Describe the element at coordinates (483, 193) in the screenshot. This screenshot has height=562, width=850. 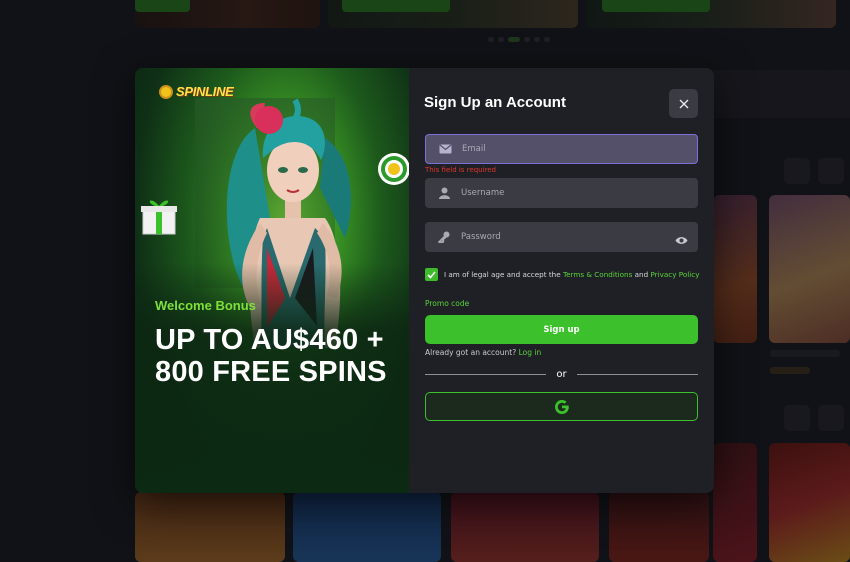
I see `username-placeholder: Username` at that location.